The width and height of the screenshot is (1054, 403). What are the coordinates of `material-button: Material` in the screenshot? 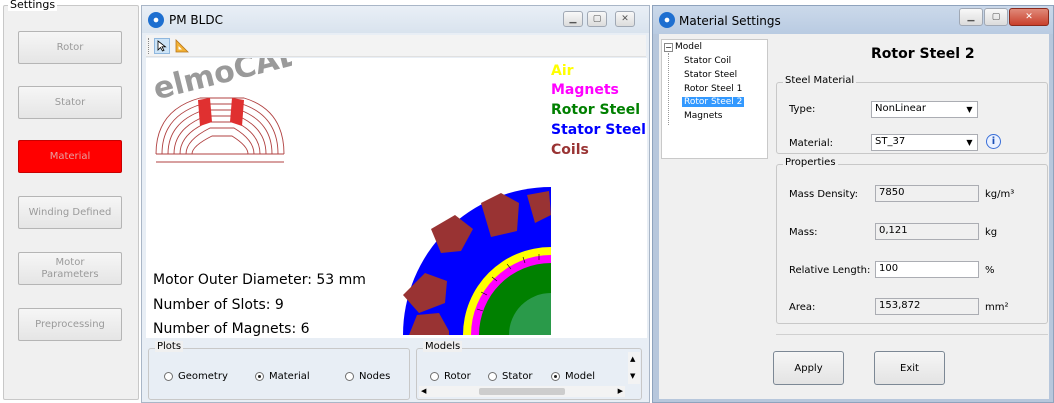 It's located at (70, 156).